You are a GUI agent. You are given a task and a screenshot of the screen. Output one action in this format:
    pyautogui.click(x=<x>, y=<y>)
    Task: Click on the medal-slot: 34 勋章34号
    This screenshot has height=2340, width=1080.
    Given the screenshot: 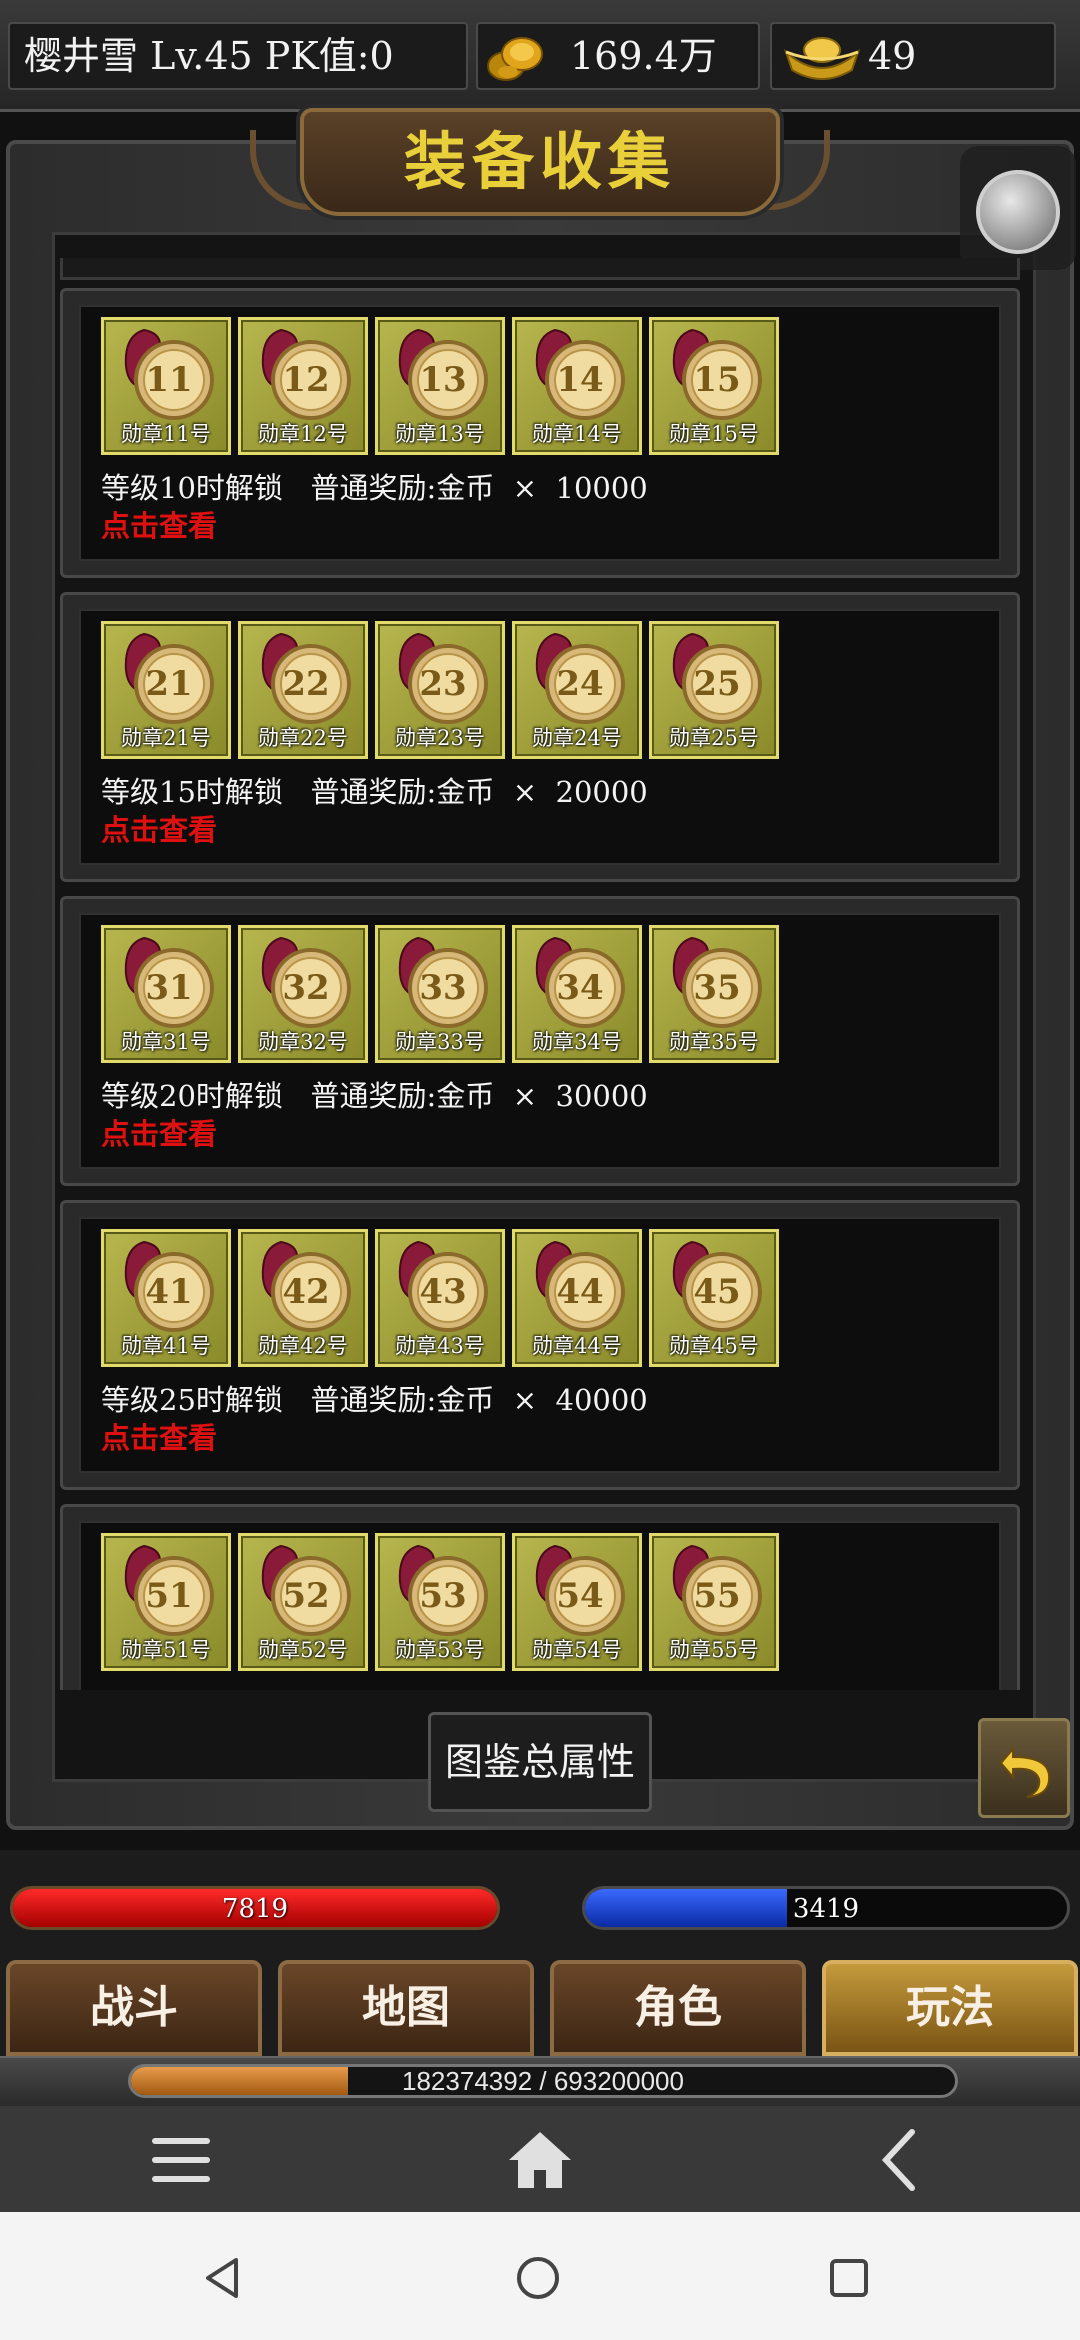 What is the action you would take?
    pyautogui.click(x=577, y=994)
    